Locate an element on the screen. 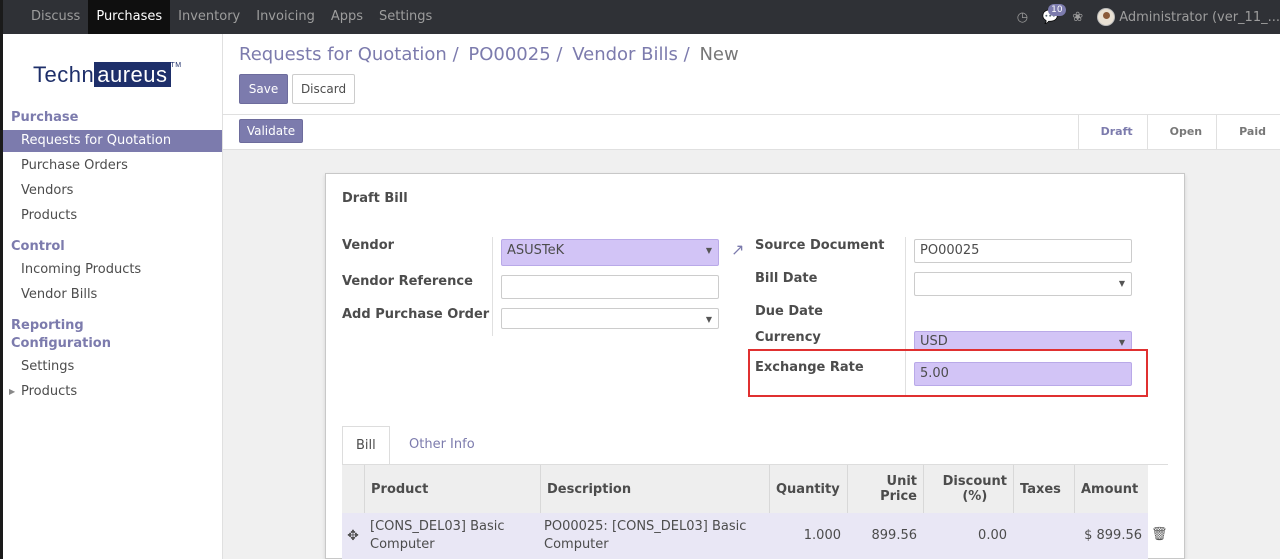 This screenshot has height=559, width=1280. column-unit-price: Unit Price is located at coordinates (885, 489).